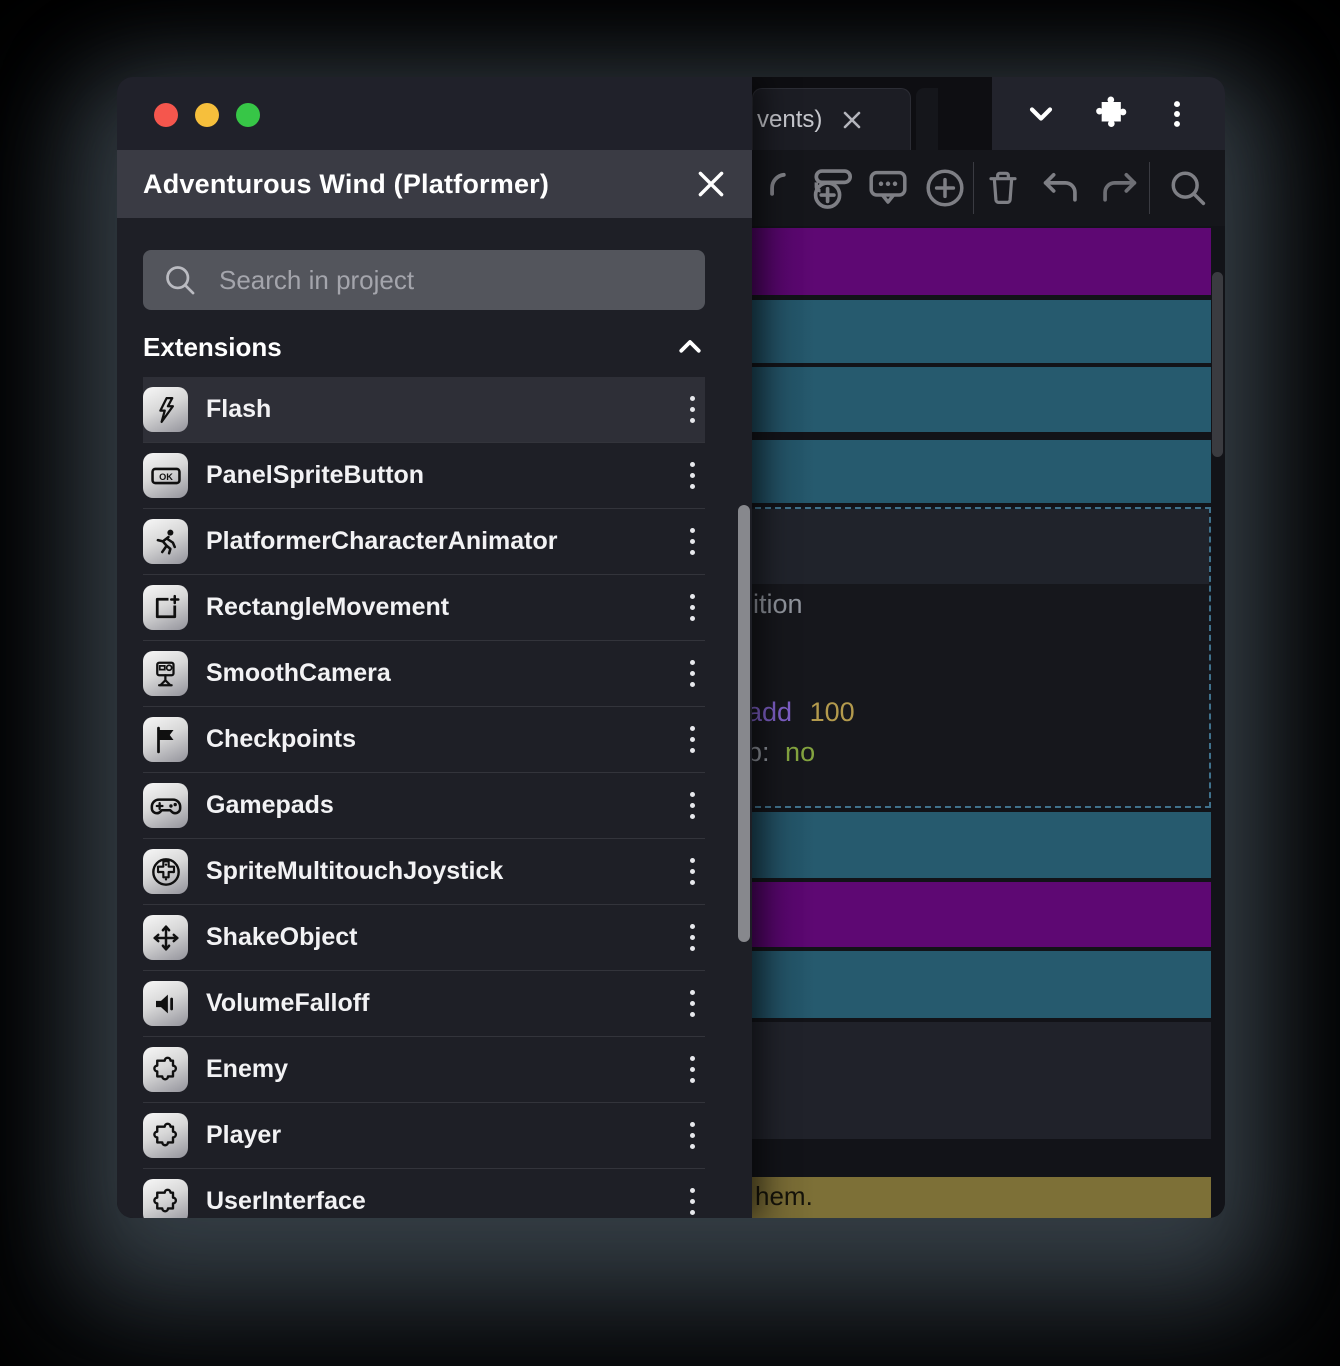  Describe the element at coordinates (831, 119) in the screenshot. I see `tab-events: vents)` at that location.